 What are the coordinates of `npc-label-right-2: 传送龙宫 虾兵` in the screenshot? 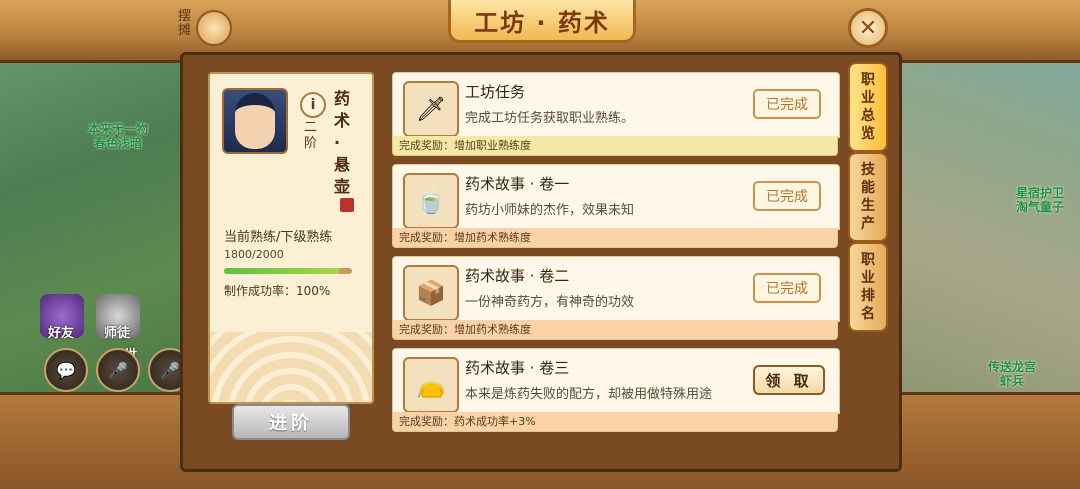 It's located at (1012, 374).